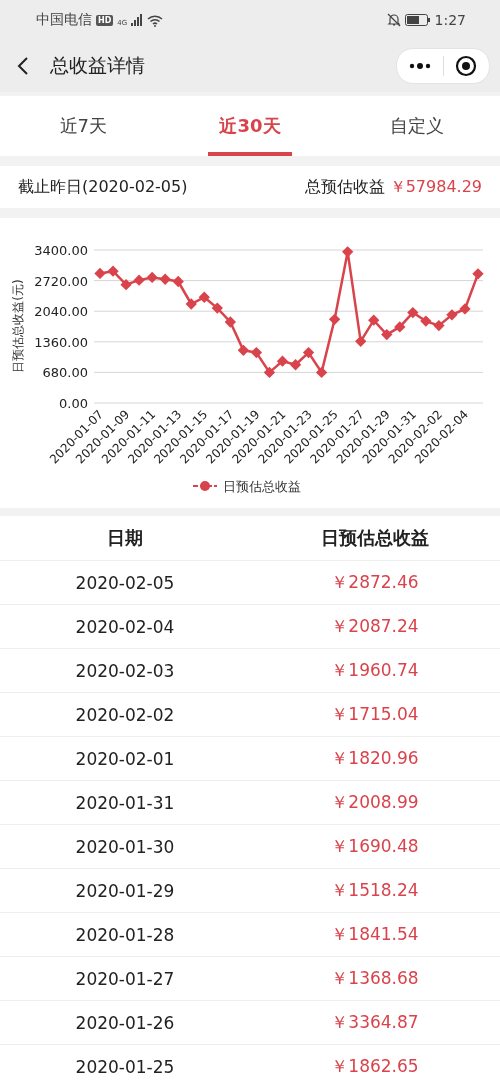  What do you see at coordinates (393, 187) in the screenshot?
I see `total-label: 总预估收益 ￥57984.29` at bounding box center [393, 187].